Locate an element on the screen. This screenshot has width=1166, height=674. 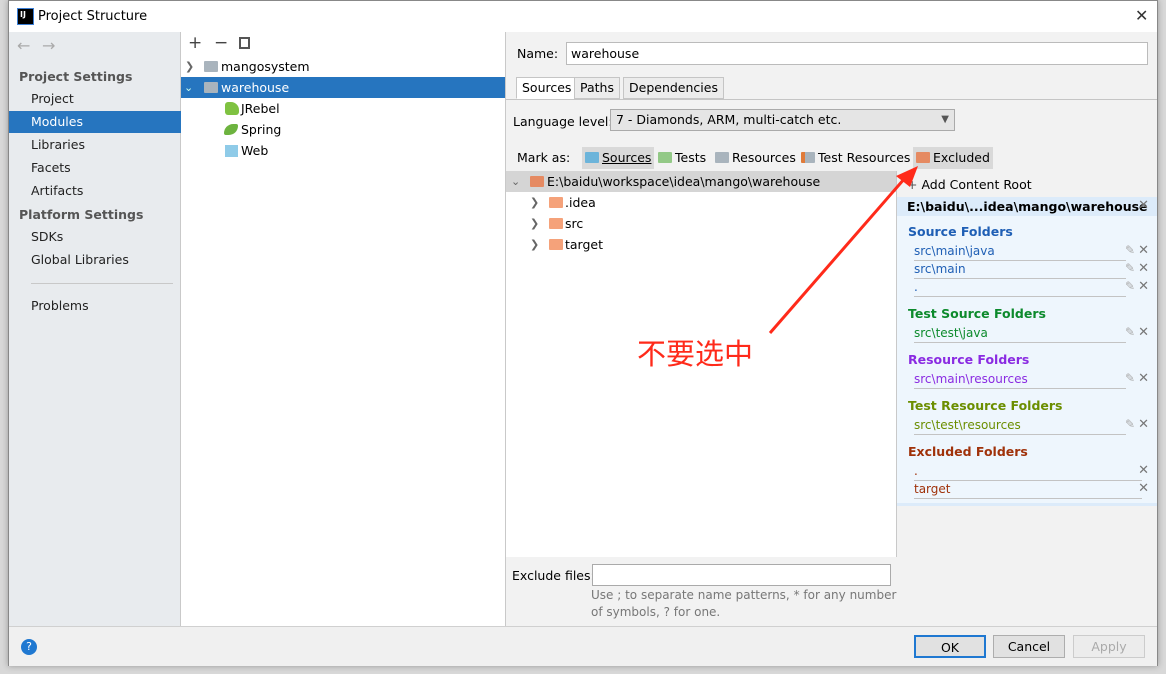
arrow-line is located at coordinates (837, 255).